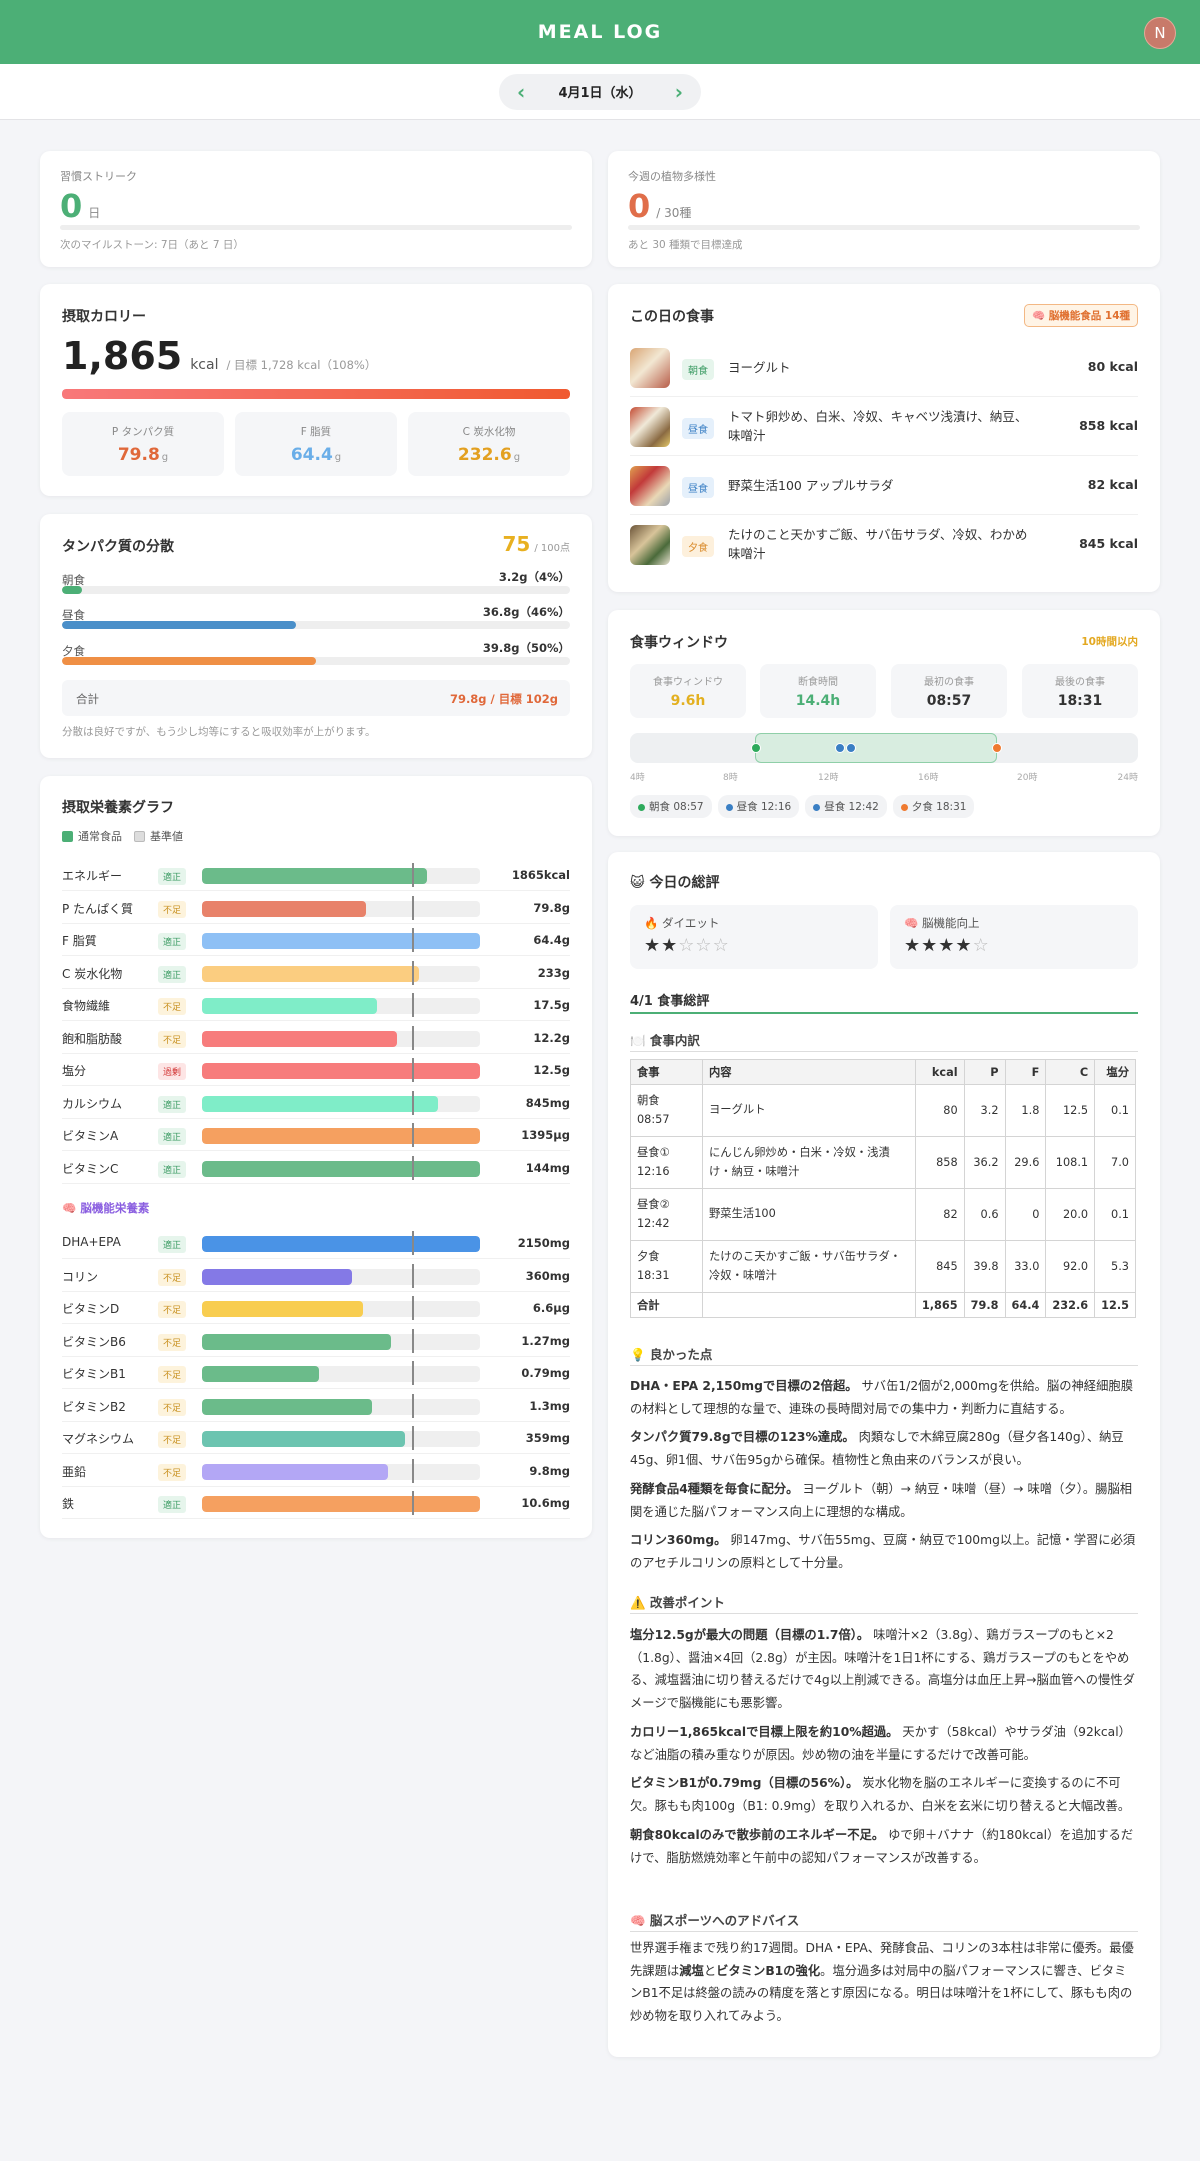  I want to click on window-badge: 10時間以内, so click(1109, 642).